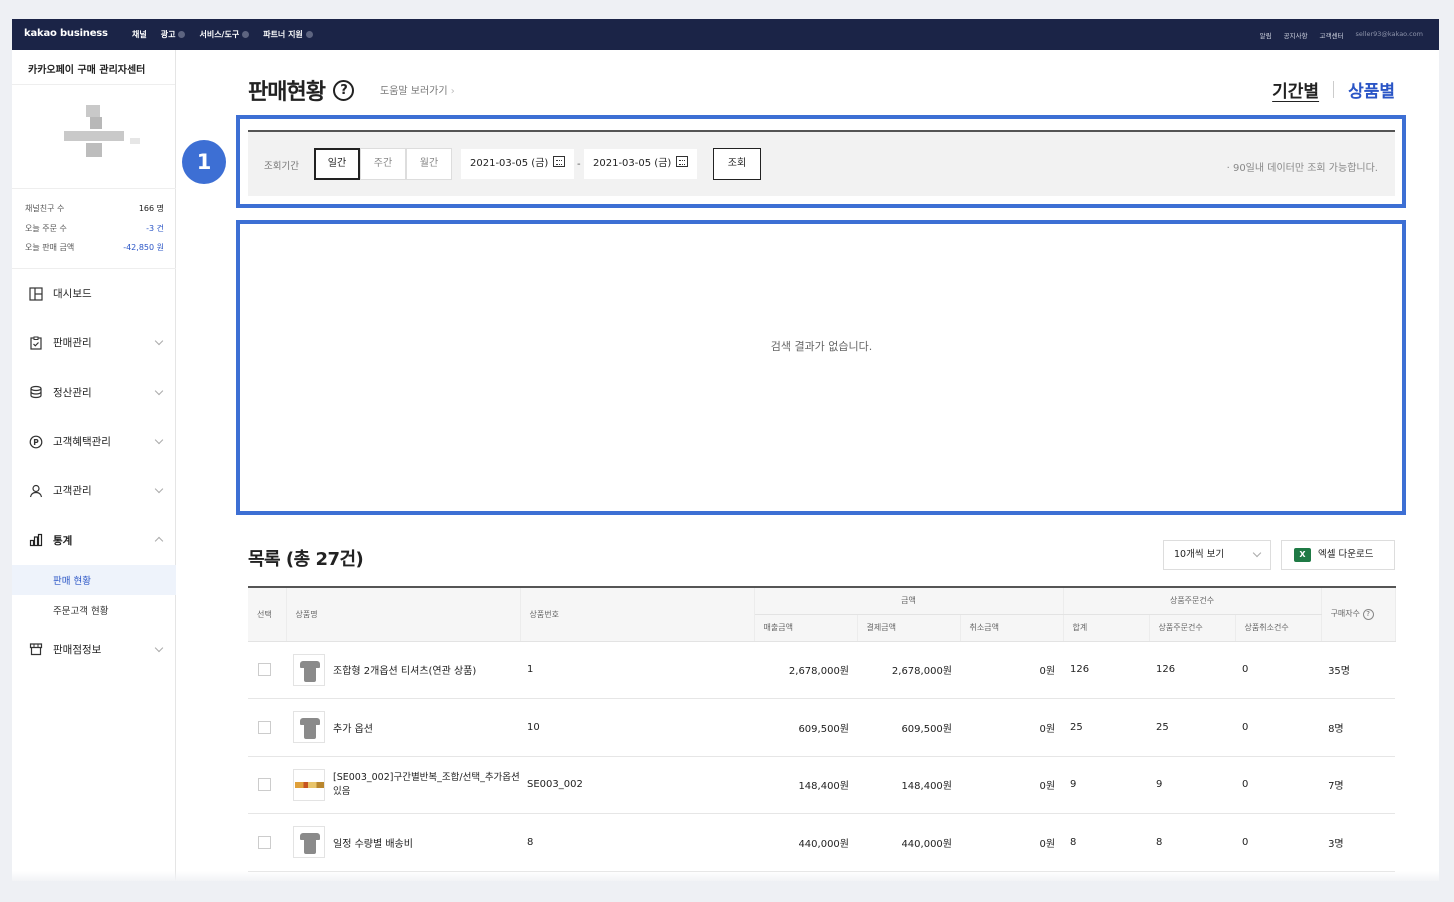 This screenshot has width=1454, height=902. What do you see at coordinates (159, 541) in the screenshot?
I see `chevron-up-icon` at bounding box center [159, 541].